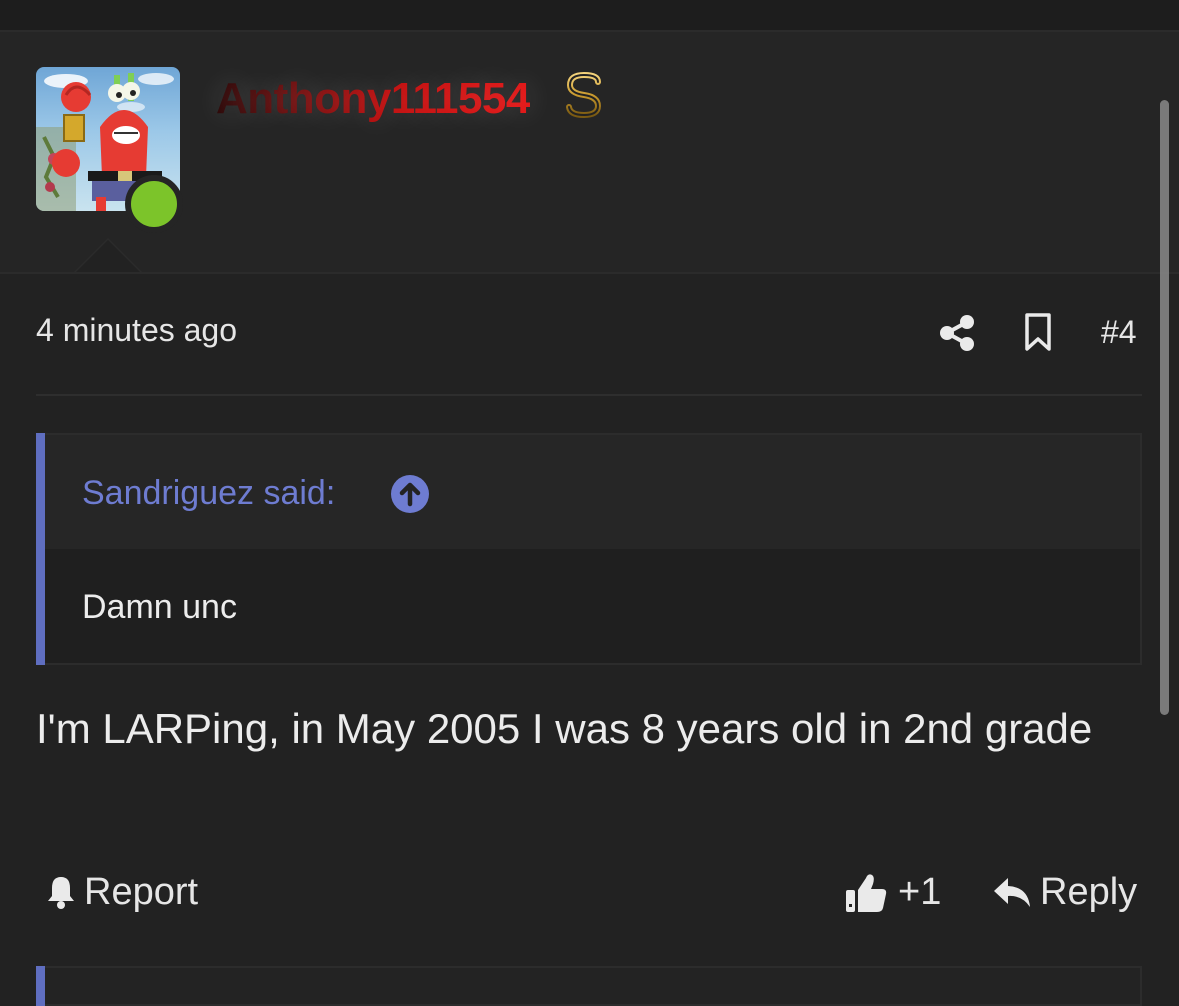  Describe the element at coordinates (1038, 332) in the screenshot. I see `bookmark-icon` at that location.